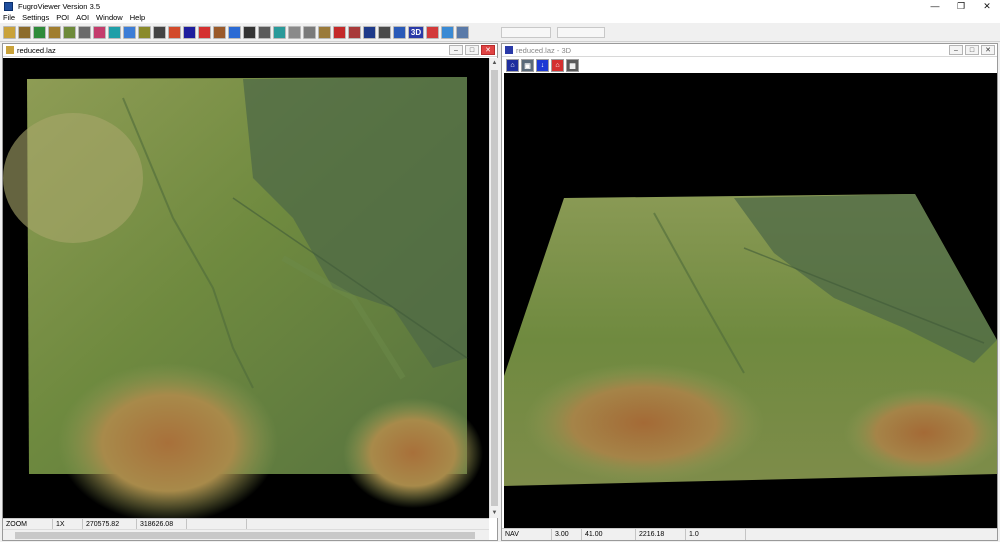 The height and width of the screenshot is (542, 1000). What do you see at coordinates (354, 32) in the screenshot?
I see `target-icon` at bounding box center [354, 32].